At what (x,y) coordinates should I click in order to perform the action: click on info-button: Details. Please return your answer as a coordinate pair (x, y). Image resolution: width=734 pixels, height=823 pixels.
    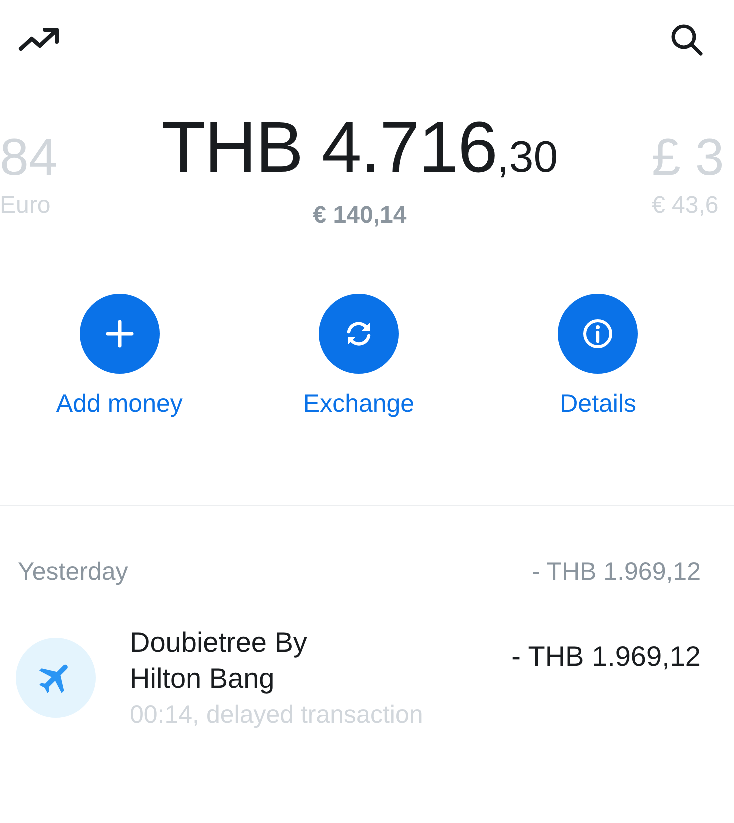
    Looking at the image, I should click on (598, 356).